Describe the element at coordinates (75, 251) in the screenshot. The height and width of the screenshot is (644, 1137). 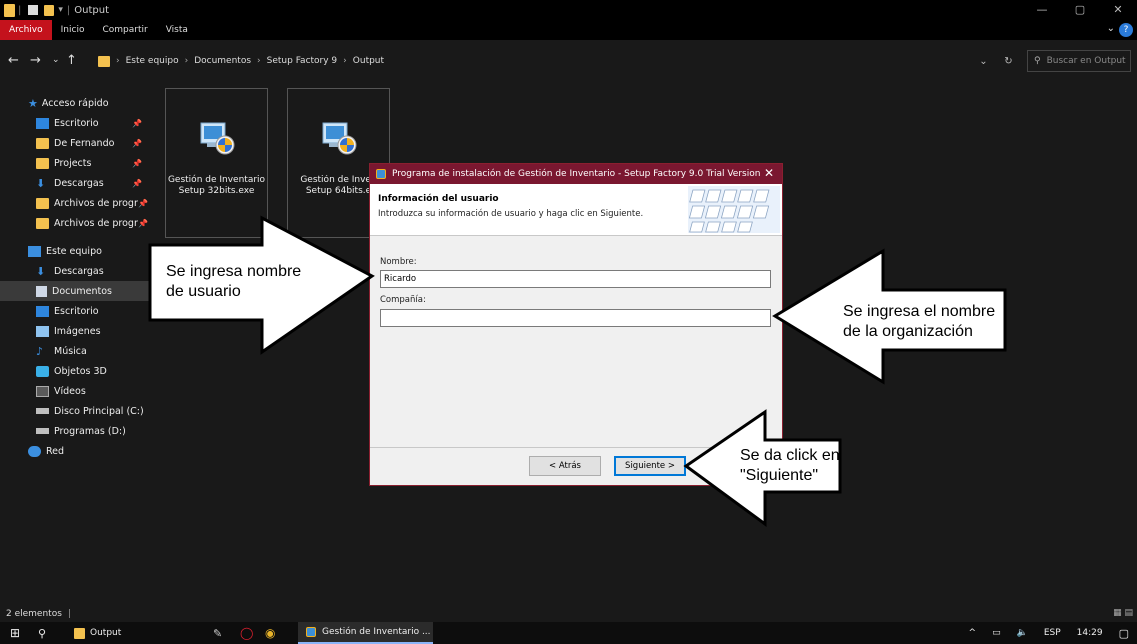
I see `sidebar-item-este-equipo: Este equipo` at that location.